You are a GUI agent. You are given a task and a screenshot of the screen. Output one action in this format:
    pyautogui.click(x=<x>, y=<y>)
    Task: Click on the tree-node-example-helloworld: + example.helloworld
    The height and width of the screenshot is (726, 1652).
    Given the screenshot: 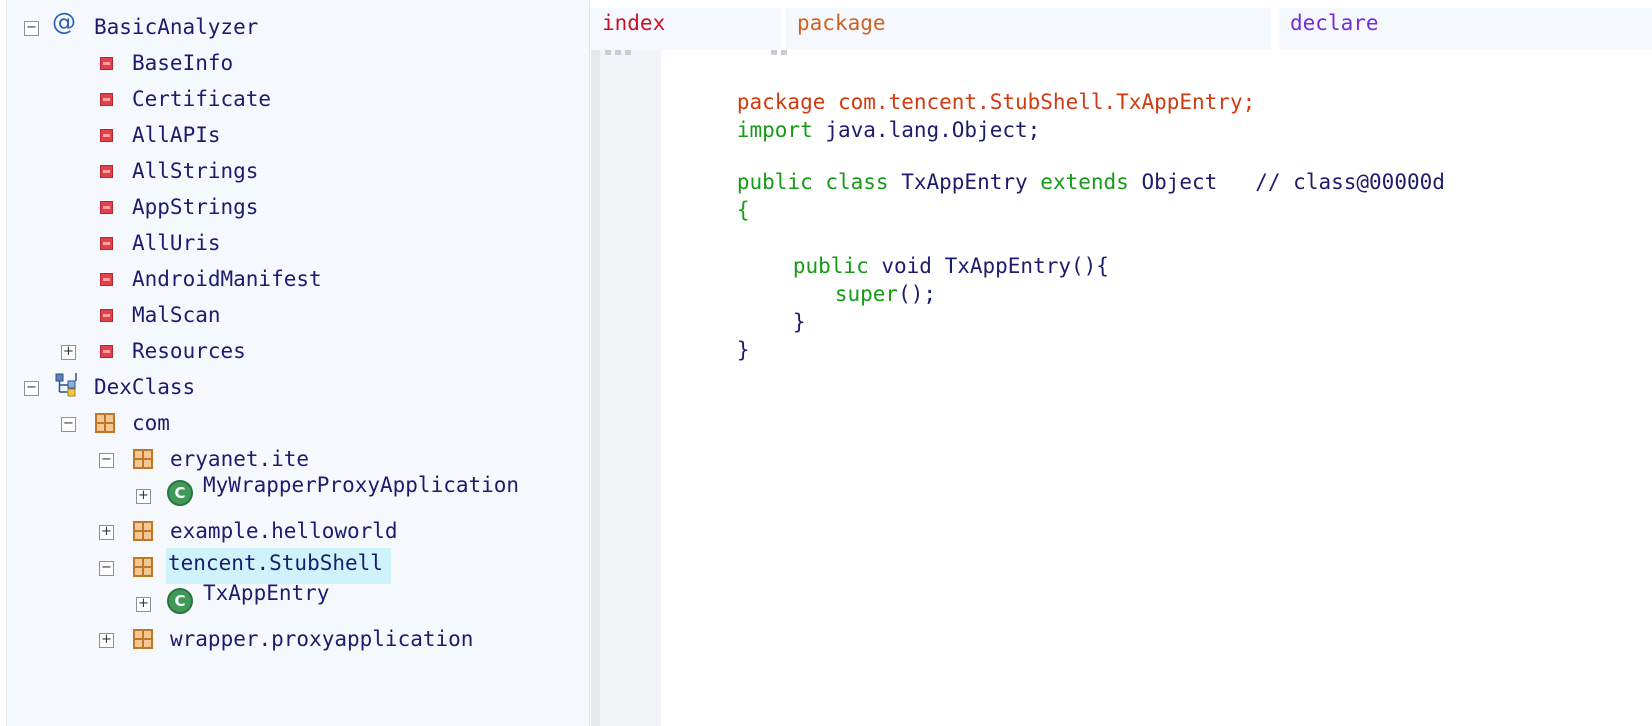 What is the action you would take?
    pyautogui.click(x=290, y=531)
    